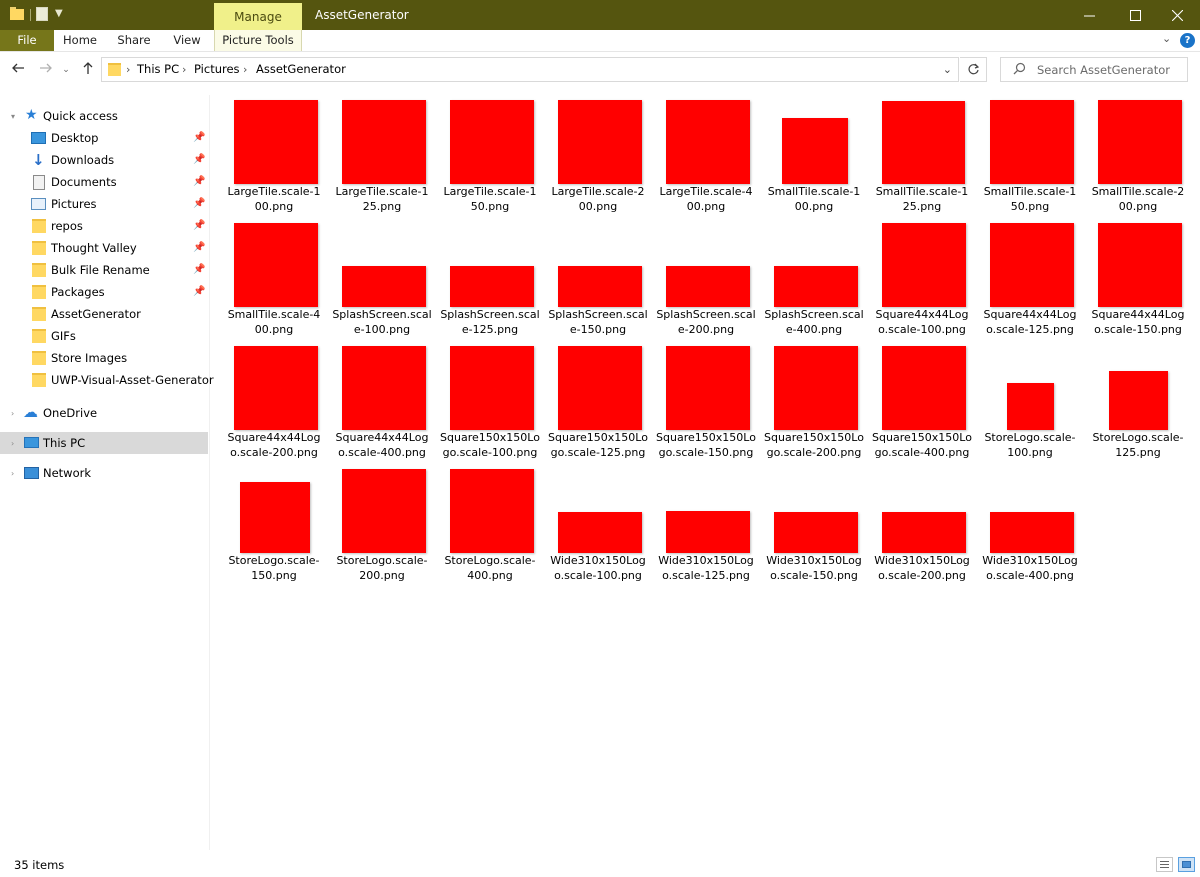 This screenshot has width=1200, height=877. I want to click on sidebar-item-uwp-visual-asset-generator: UWP-Visual-Asset-Generator, so click(107, 380).